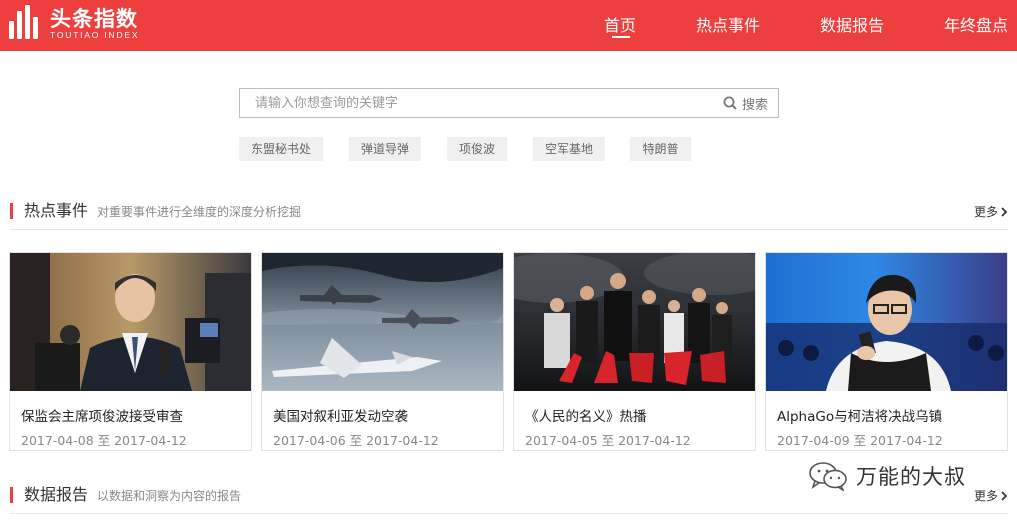 This screenshot has height=520, width=1017. Describe the element at coordinates (94, 18) in the screenshot. I see `logo-title: 头条指数` at that location.